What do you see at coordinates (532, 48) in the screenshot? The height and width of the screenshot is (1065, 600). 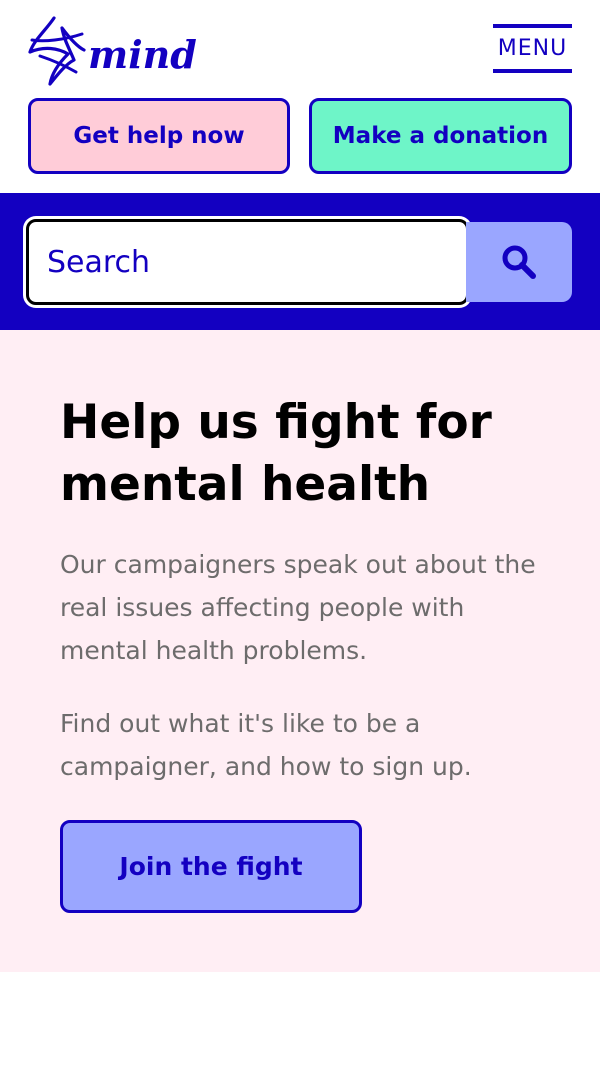 I see `menu-button: MENU` at bounding box center [532, 48].